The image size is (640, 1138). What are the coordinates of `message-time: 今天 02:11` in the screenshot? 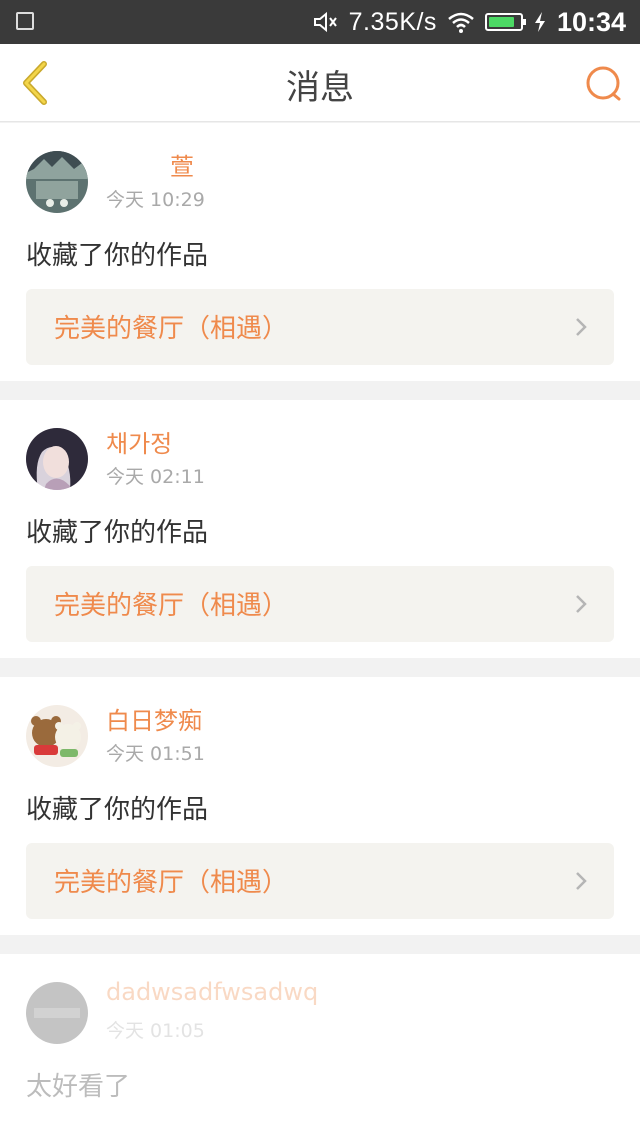 It's located at (155, 477).